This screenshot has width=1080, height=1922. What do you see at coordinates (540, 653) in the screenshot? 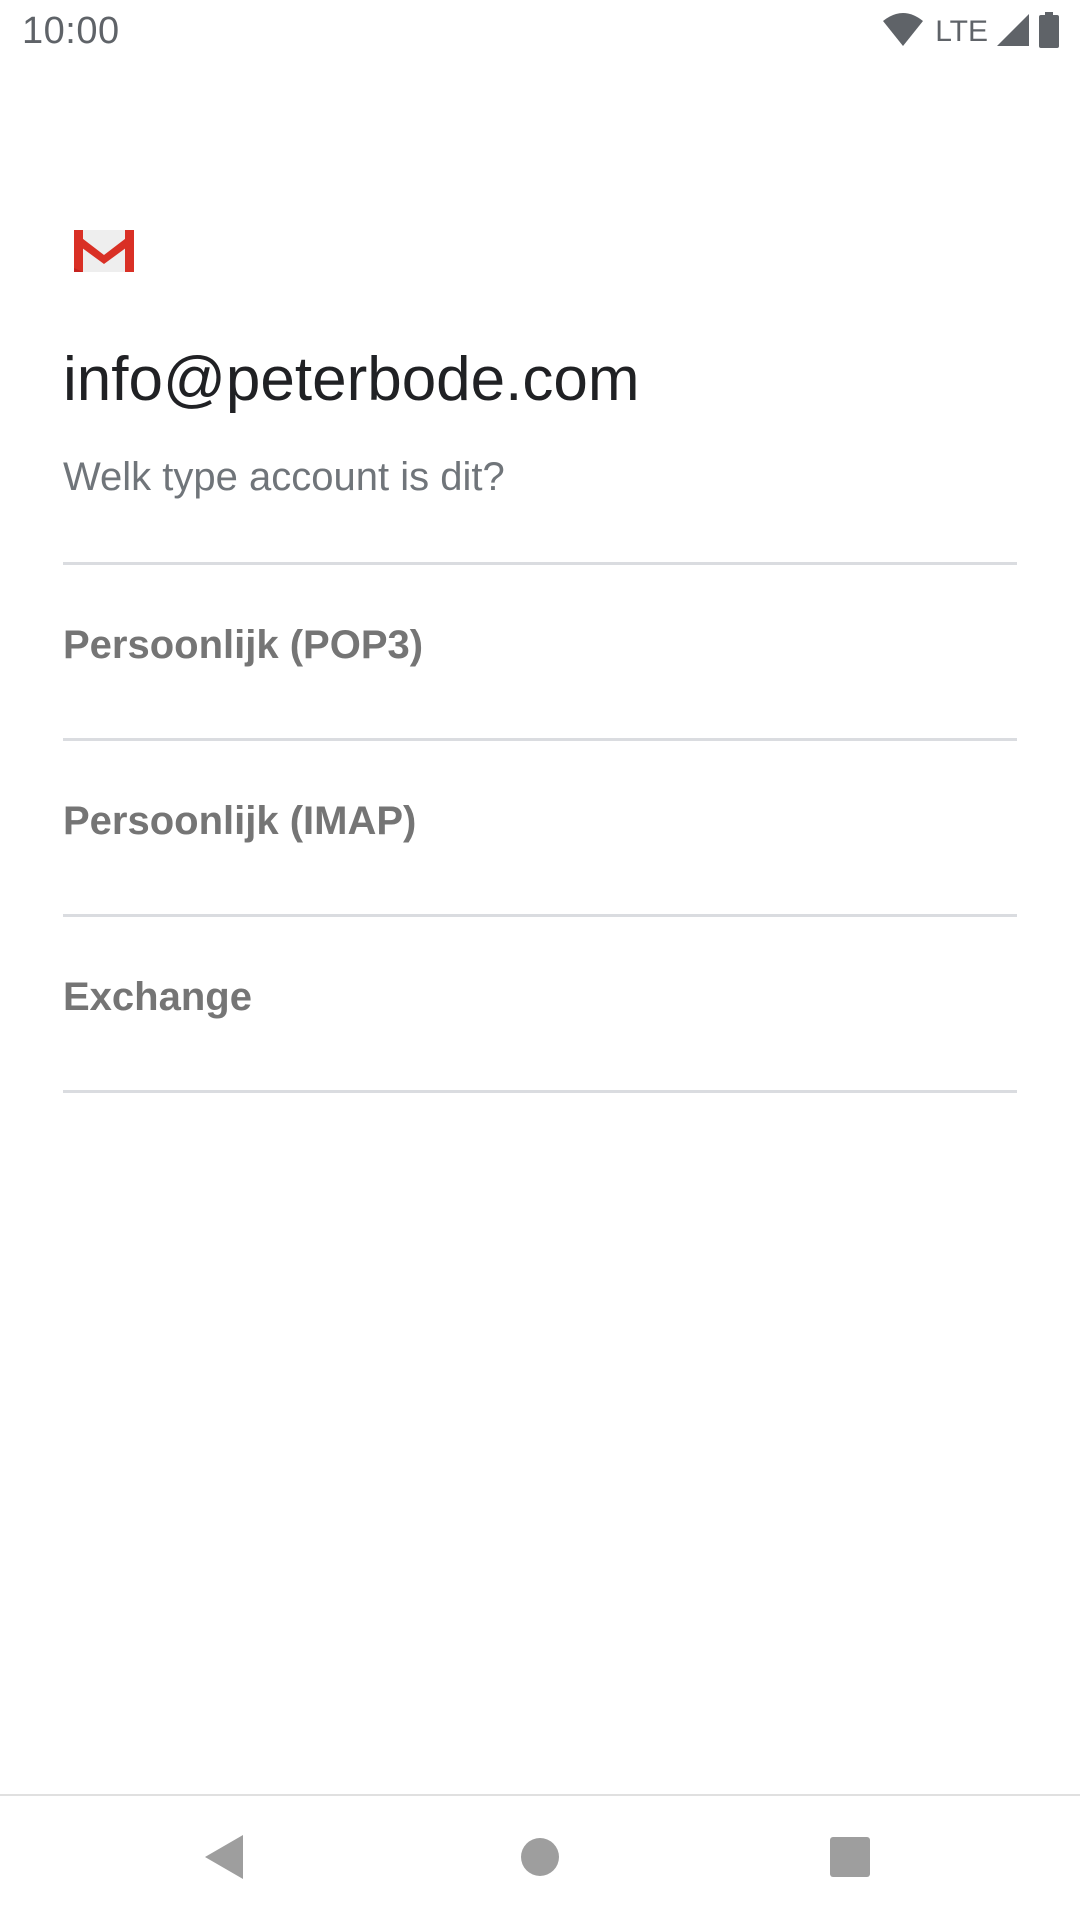
I see `option-pop3: Persoonlijk (POP3)` at bounding box center [540, 653].